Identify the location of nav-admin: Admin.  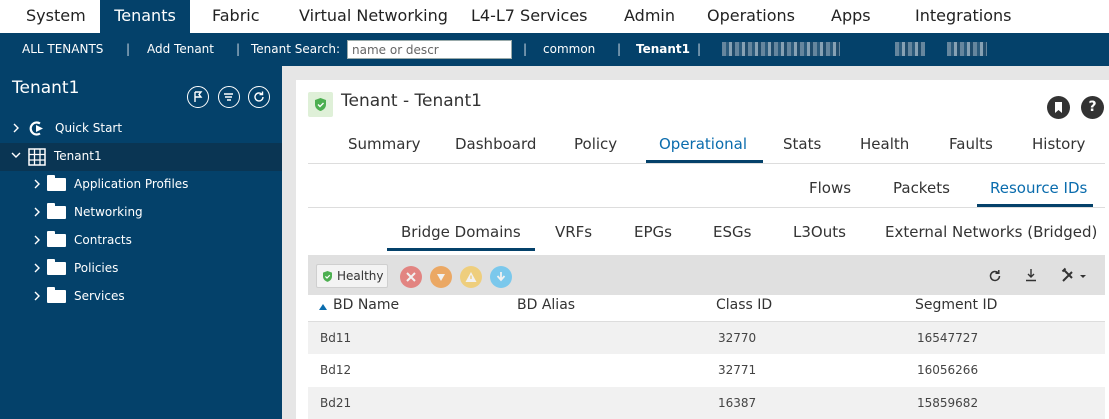
(649, 16).